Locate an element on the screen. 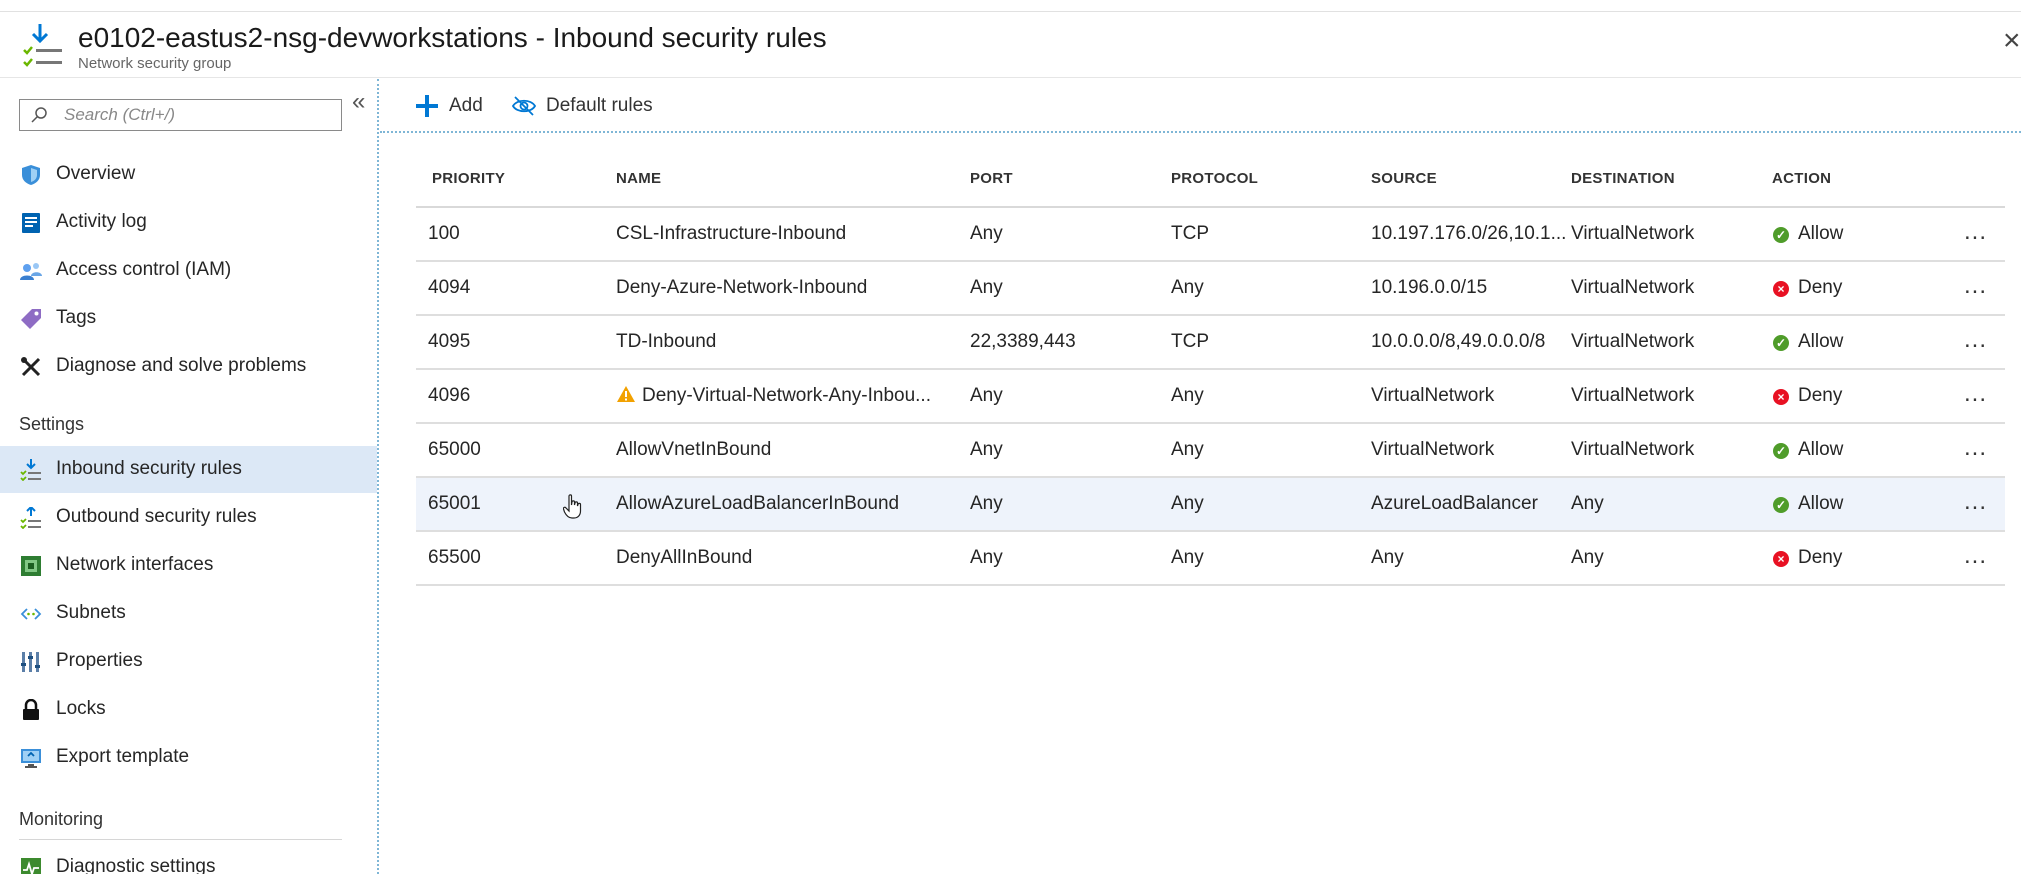 The image size is (2021, 874). sidebar-item-subnets: Subnets is located at coordinates (188, 613).